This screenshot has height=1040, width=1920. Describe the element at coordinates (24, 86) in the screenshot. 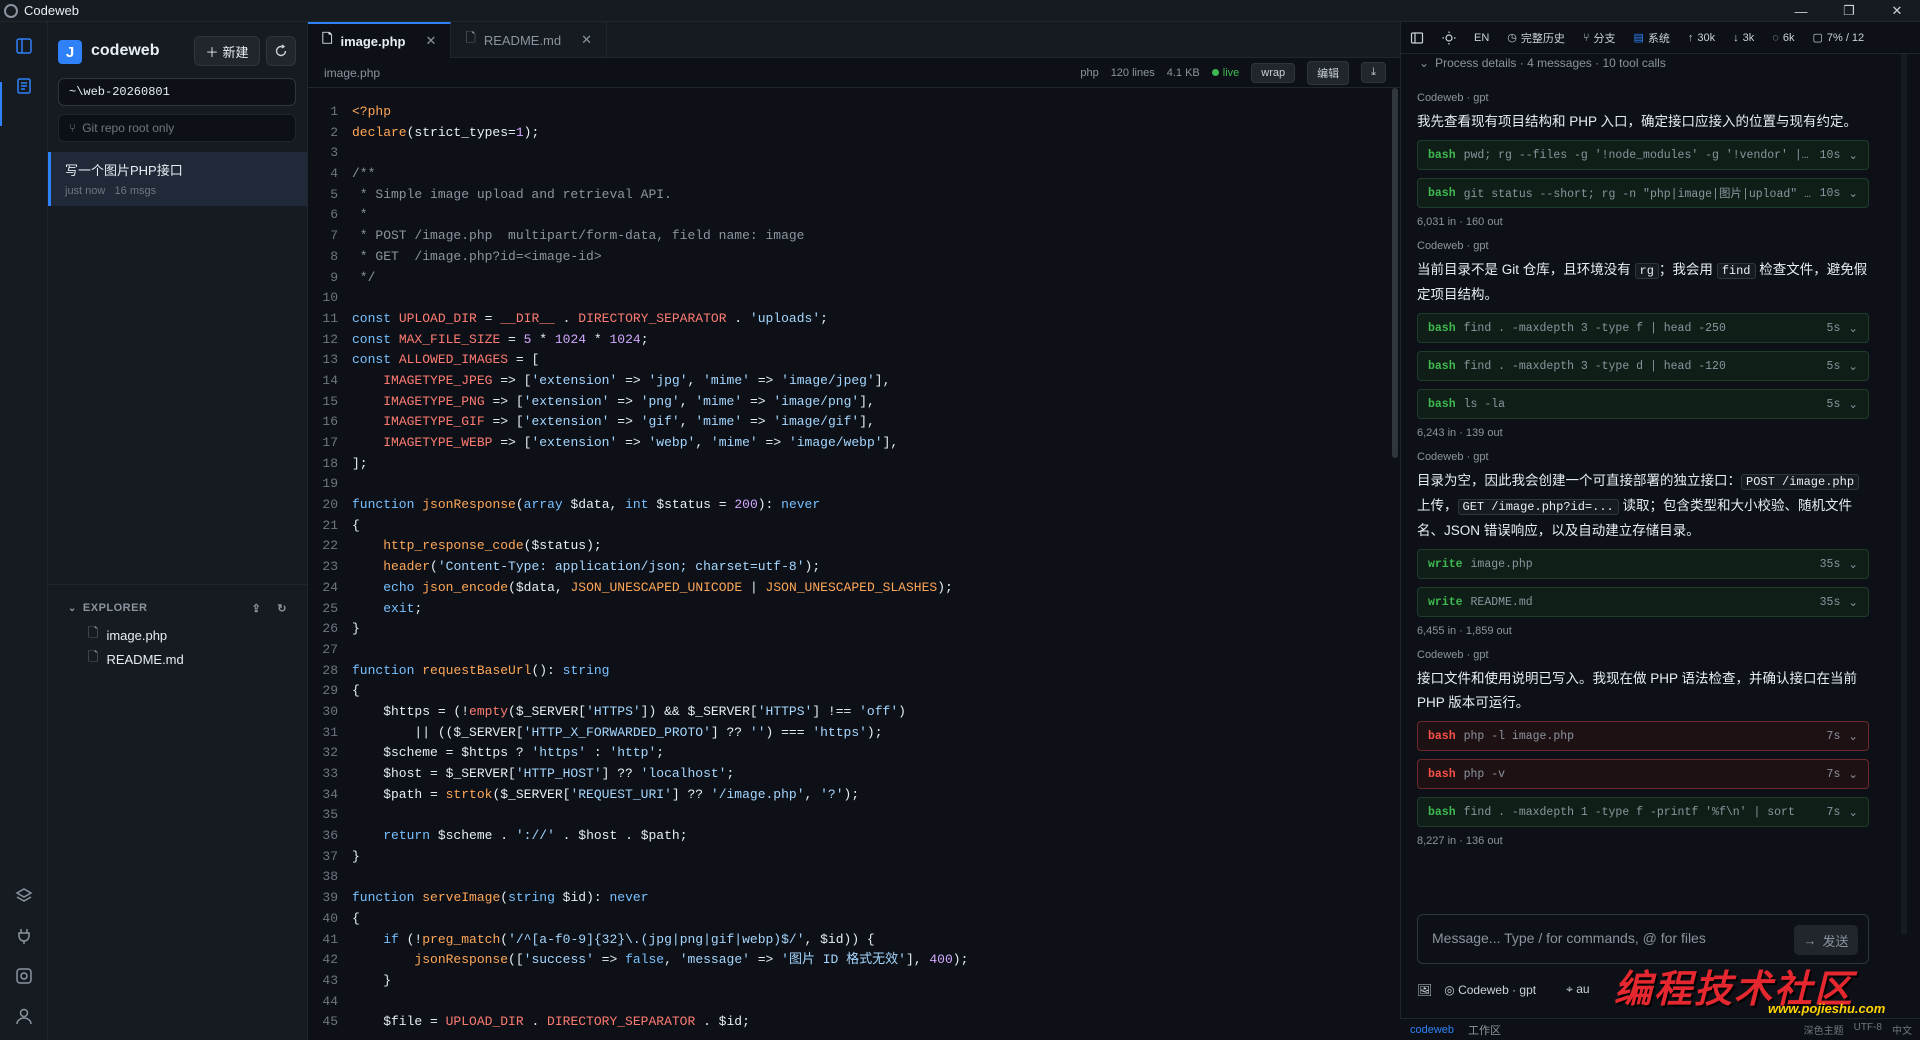

I see `sessions-icon` at that location.